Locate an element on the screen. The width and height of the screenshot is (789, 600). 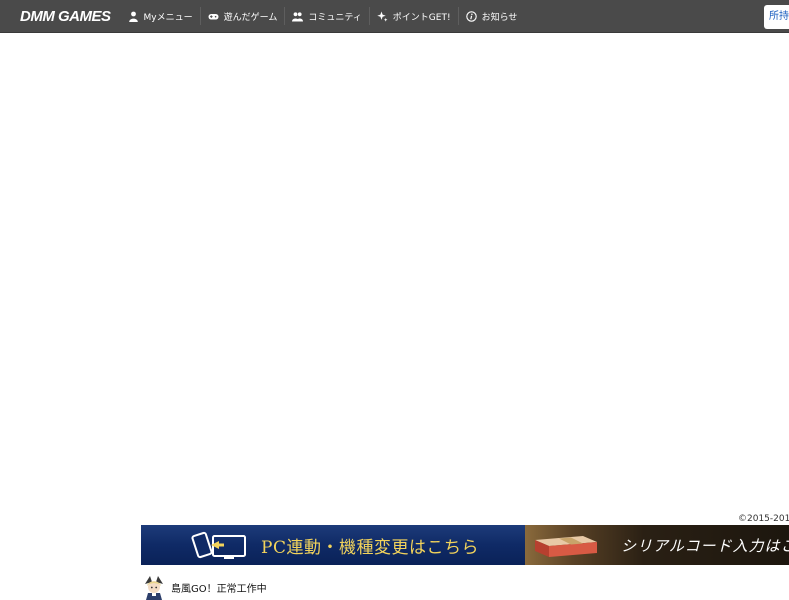
nav-item-points-get: ポイントGET! is located at coordinates (414, 16).